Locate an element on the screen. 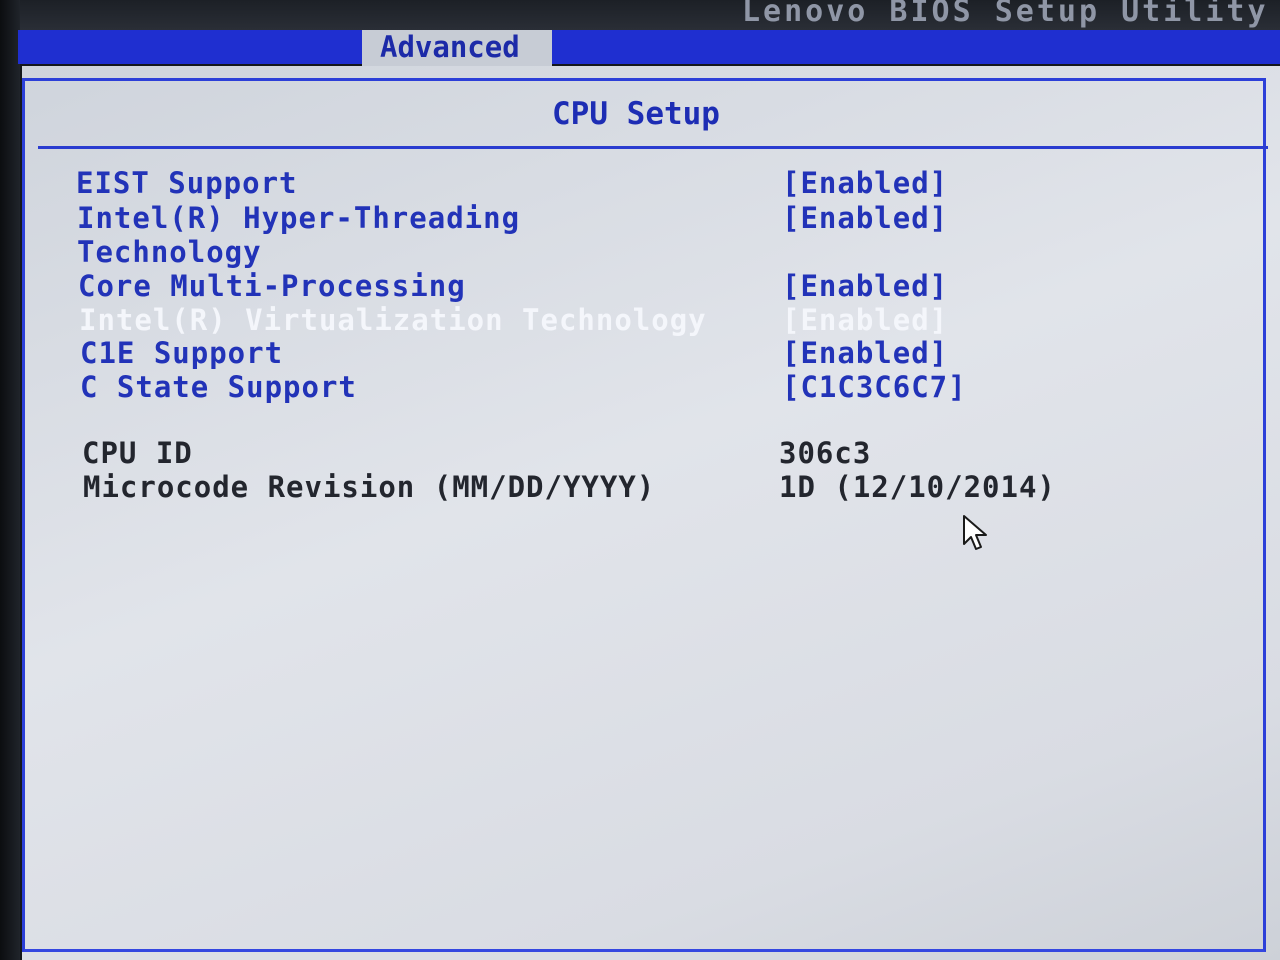 This screenshot has width=1280, height=960. setting-label: Core Multi-Processing is located at coordinates (272, 286).